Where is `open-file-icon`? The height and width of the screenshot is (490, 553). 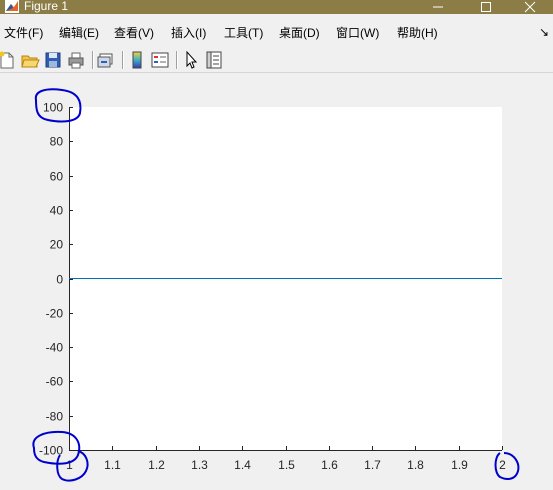
open-file-icon is located at coordinates (30, 60).